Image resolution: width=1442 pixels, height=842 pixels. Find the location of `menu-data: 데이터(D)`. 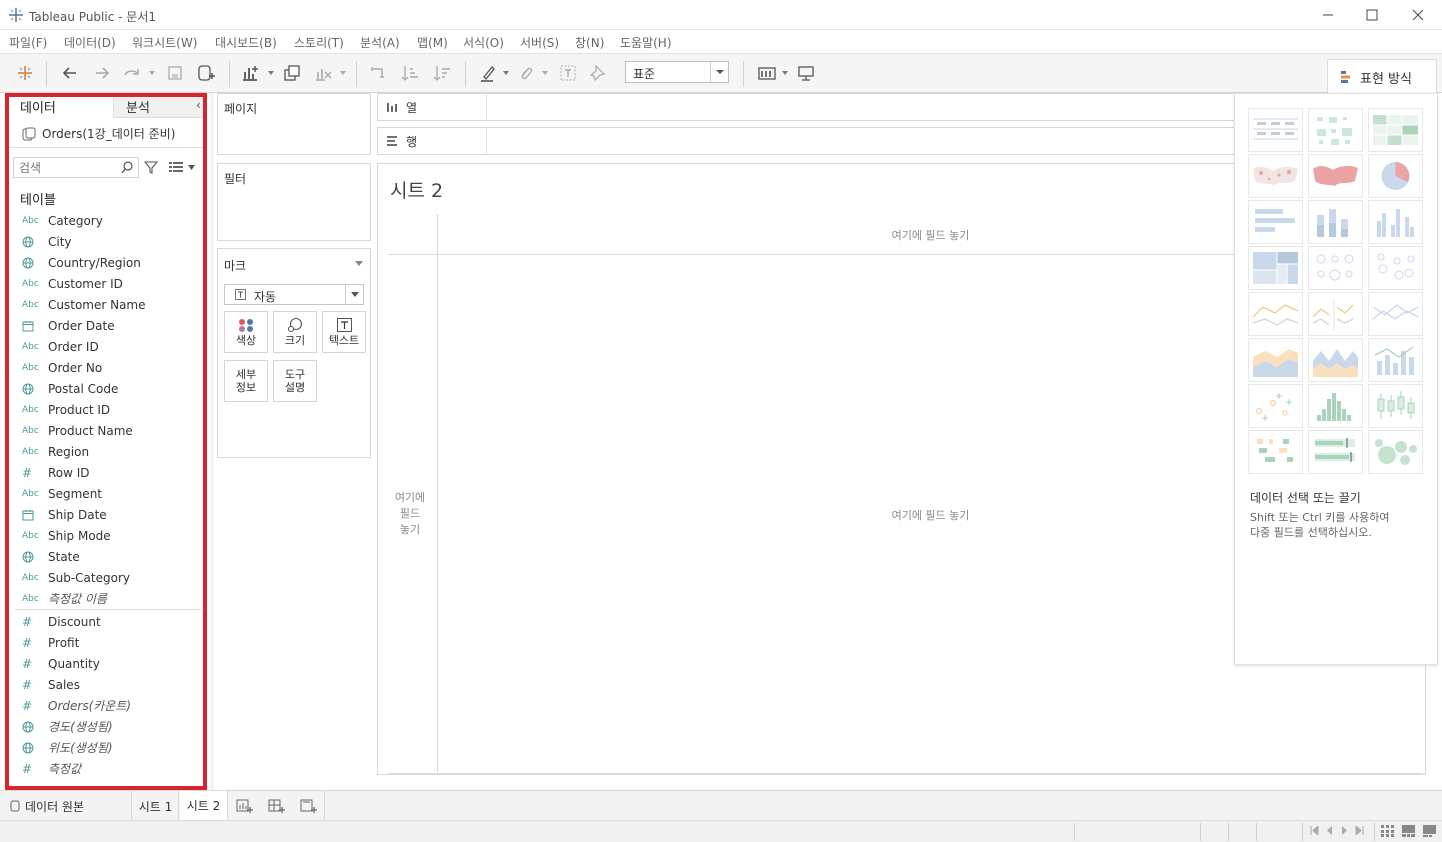

menu-data: 데이터(D) is located at coordinates (90, 42).